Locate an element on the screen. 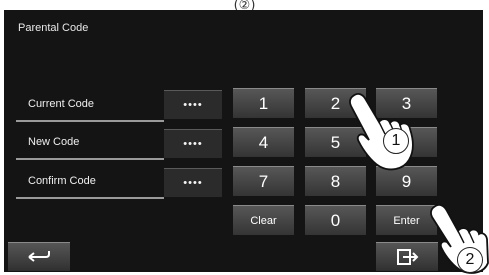  current-code-label: Current Code is located at coordinates (90, 110).